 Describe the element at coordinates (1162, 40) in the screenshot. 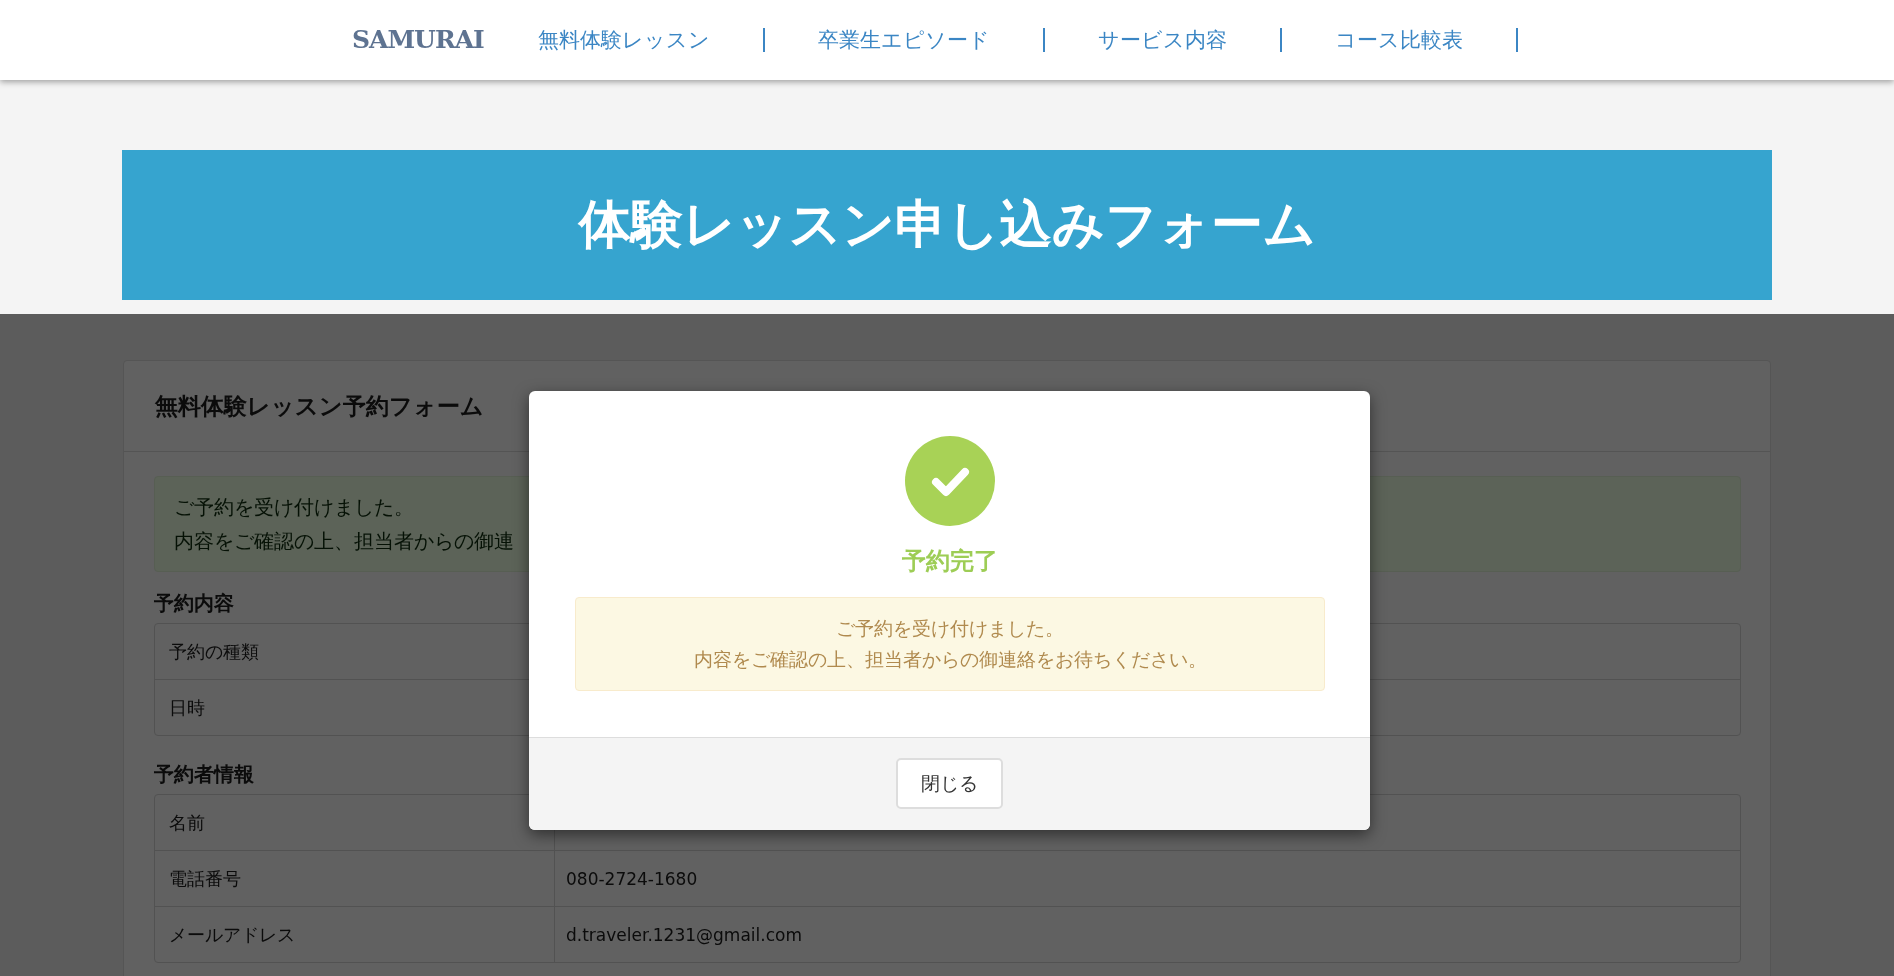

I see `nav-link: サービス内容` at that location.